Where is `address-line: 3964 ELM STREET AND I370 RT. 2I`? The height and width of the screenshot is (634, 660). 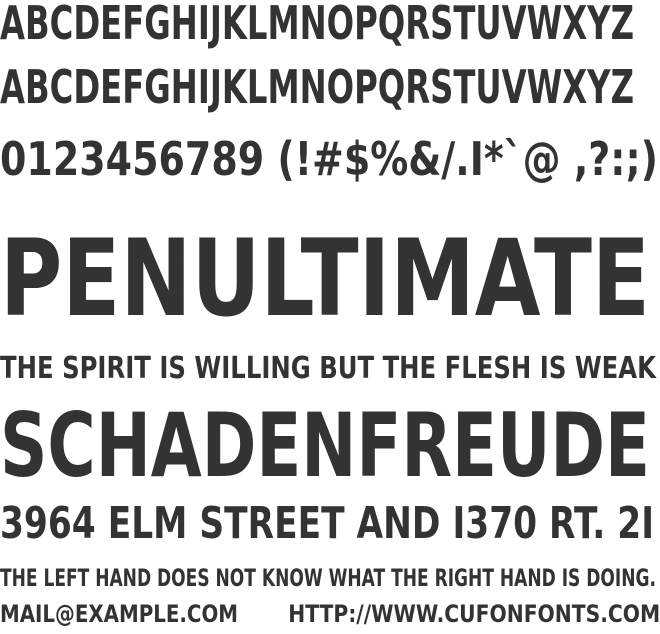
address-line: 3964 ELM STREET AND I370 RT. 2I is located at coordinates (327, 524).